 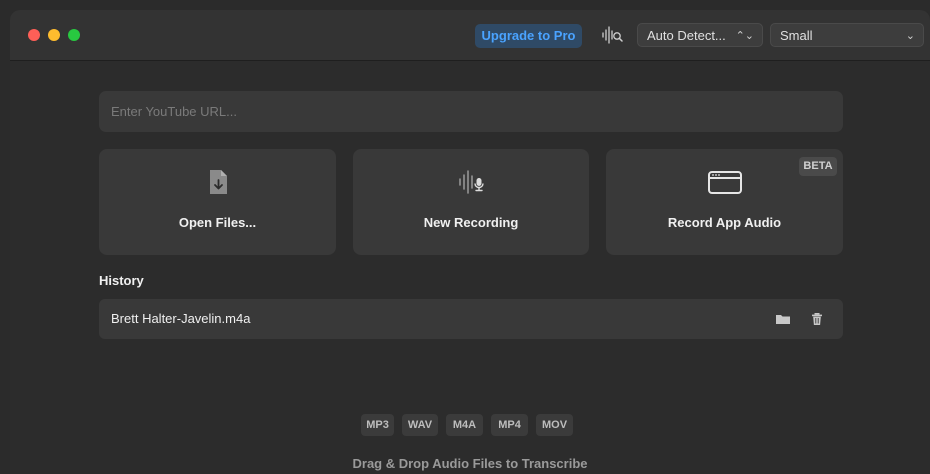 I want to click on title-bar: Upgrade to Pro Auto Detect... ⌃⌄ Small ⌄, so click(x=470, y=35).